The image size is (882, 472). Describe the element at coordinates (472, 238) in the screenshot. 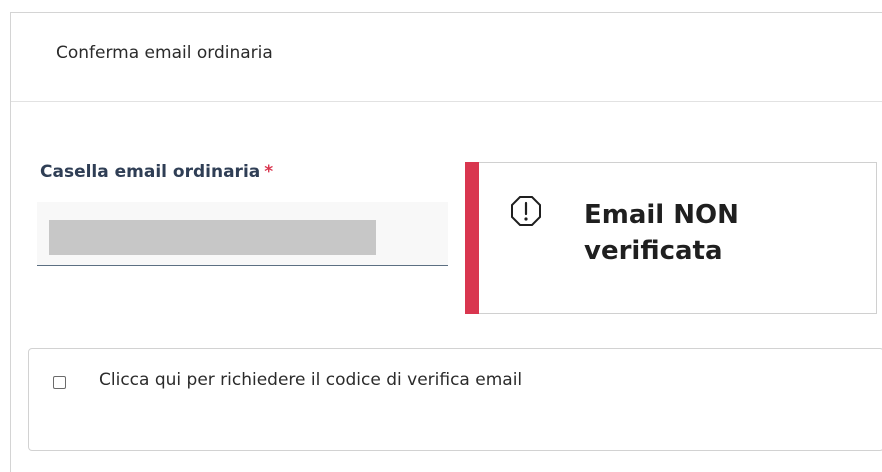

I see `alert-accent-stripe` at that location.